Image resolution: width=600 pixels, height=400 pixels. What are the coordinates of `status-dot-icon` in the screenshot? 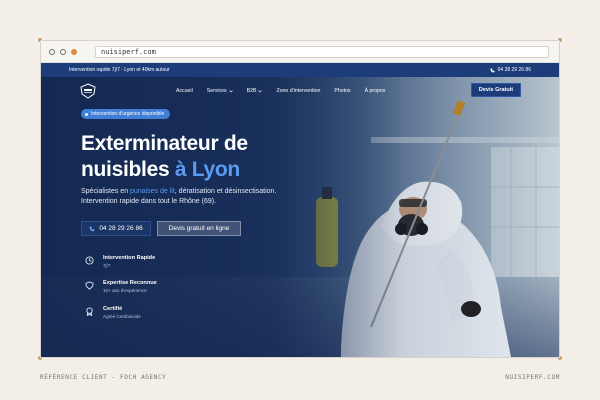 It's located at (86, 114).